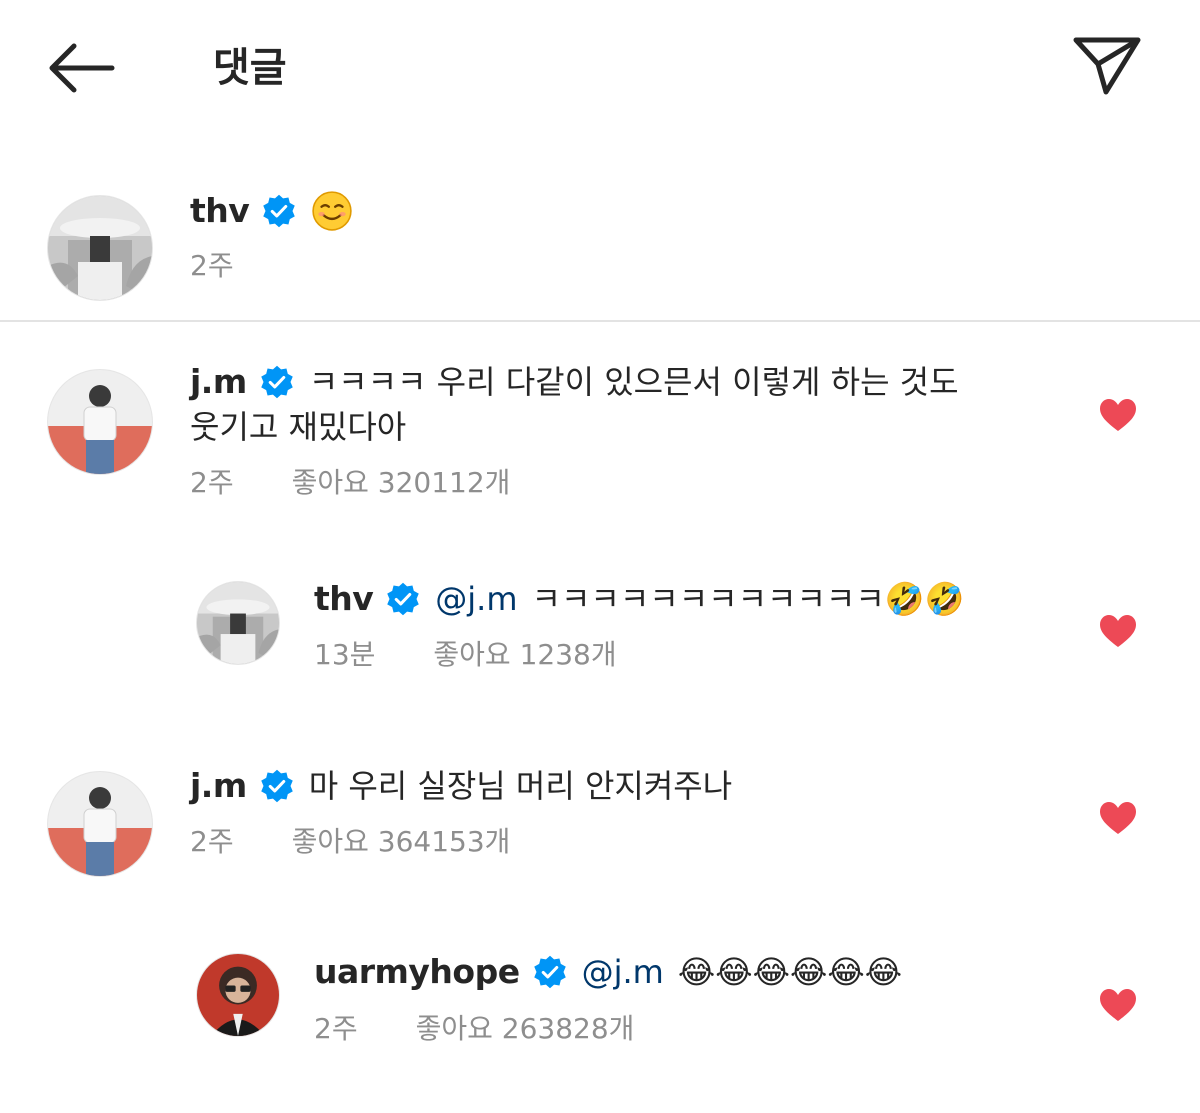 The width and height of the screenshot is (1200, 1113). Describe the element at coordinates (633, 382) in the screenshot. I see `comment-text: ㅋㅋㅋㅋ 우리 다같이 있으믄서 이렇게 하는 것도` at that location.